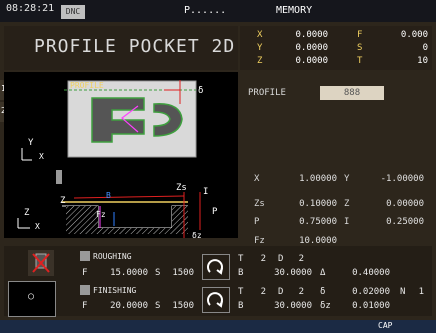  Describe the element at coordinates (368, 273) in the screenshot. I see `roughing-delta-value: 0.40000` at that location.